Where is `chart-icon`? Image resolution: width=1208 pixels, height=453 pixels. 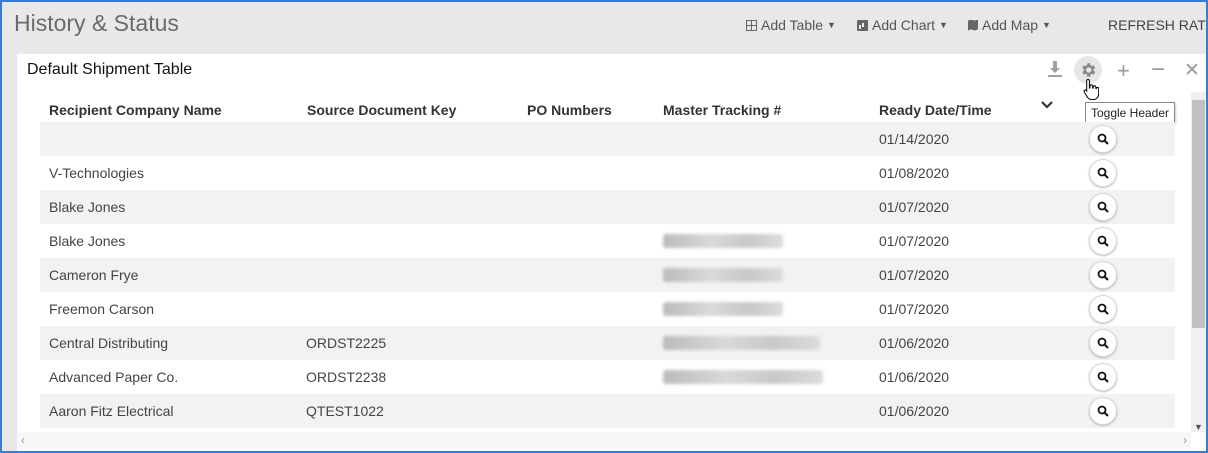 chart-icon is located at coordinates (862, 25).